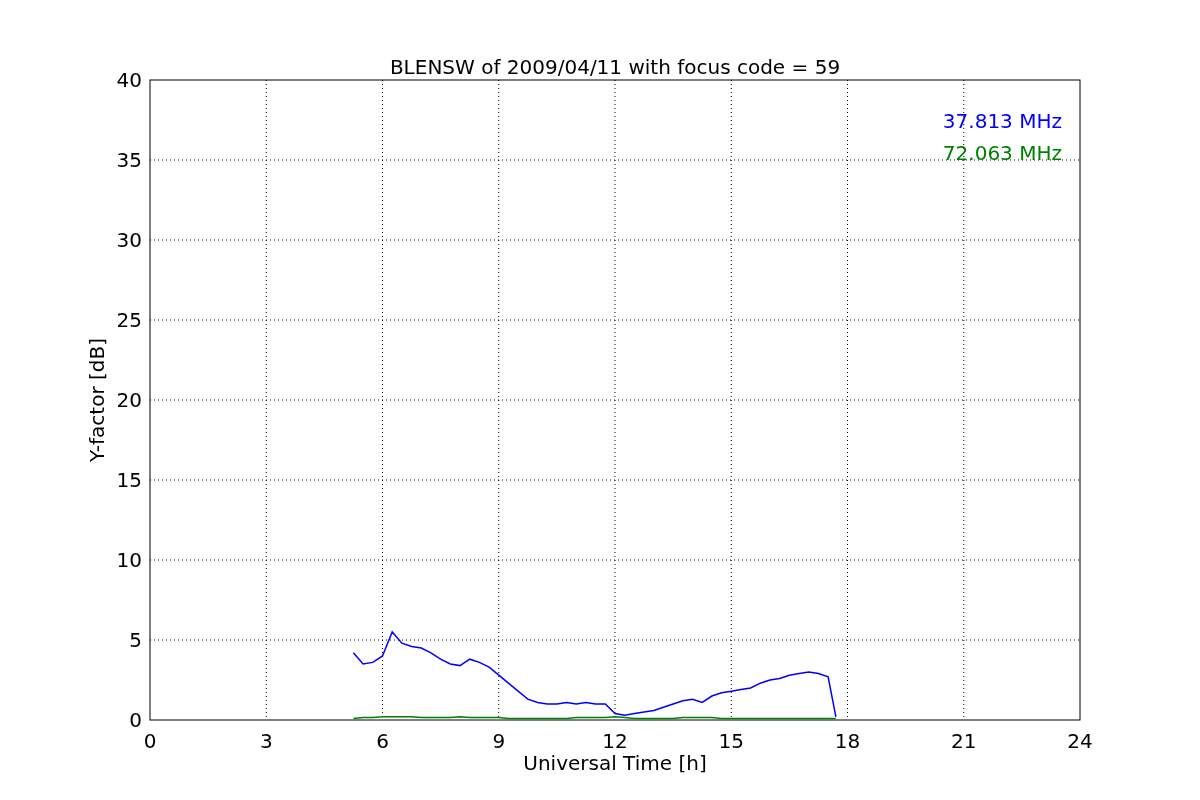  I want to click on x-tick-label: 0, so click(150, 741).